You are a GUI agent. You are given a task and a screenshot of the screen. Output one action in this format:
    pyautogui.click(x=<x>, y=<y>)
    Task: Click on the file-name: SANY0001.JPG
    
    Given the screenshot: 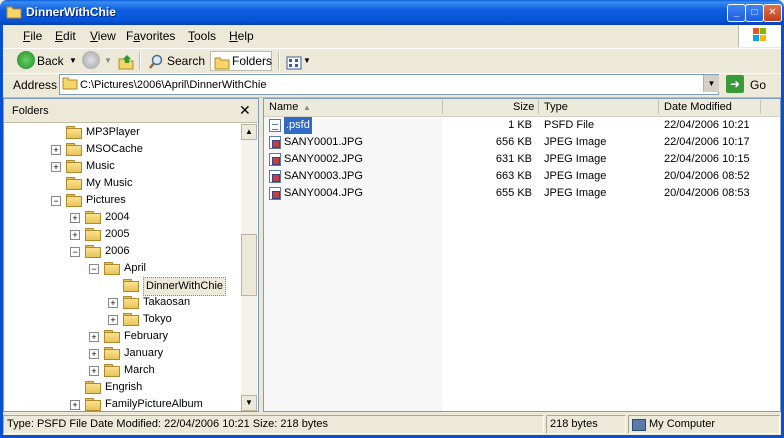 What is the action you would take?
    pyautogui.click(x=323, y=142)
    